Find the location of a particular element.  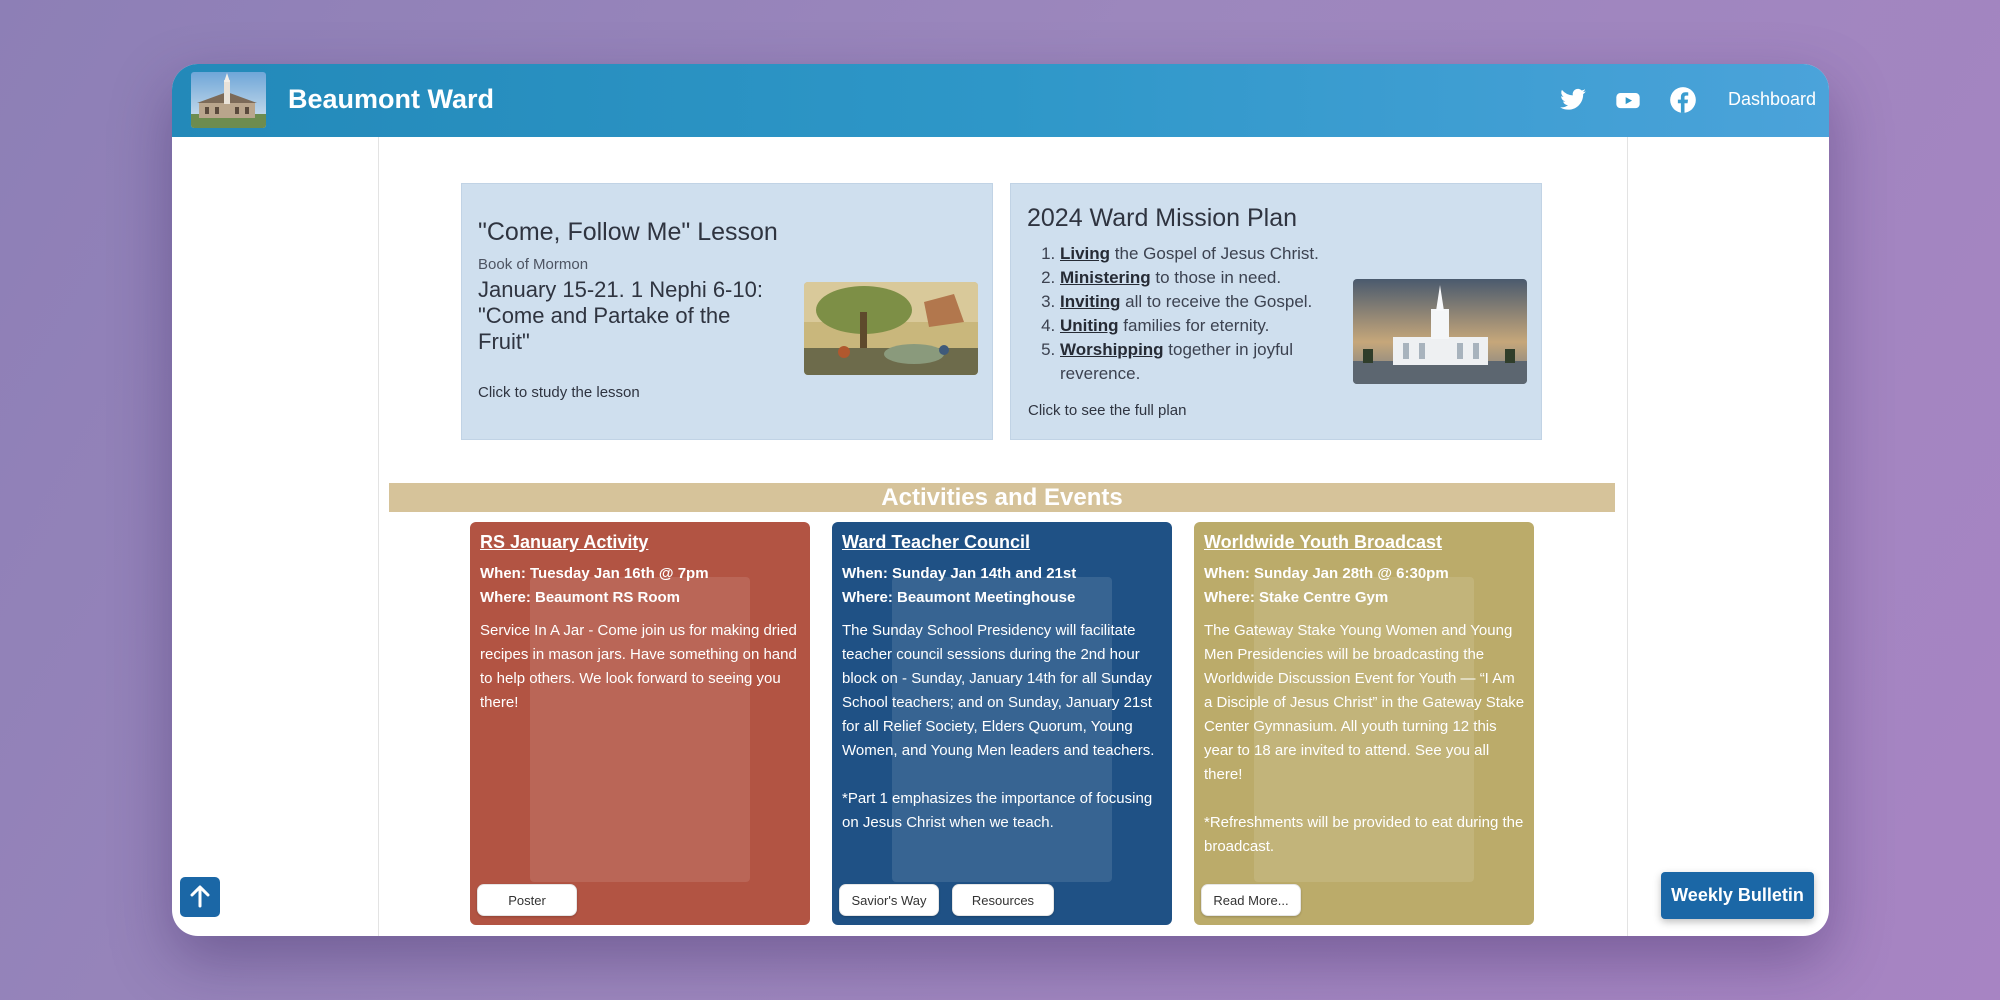

activities-heading: Activities and Events is located at coordinates (1002, 497).